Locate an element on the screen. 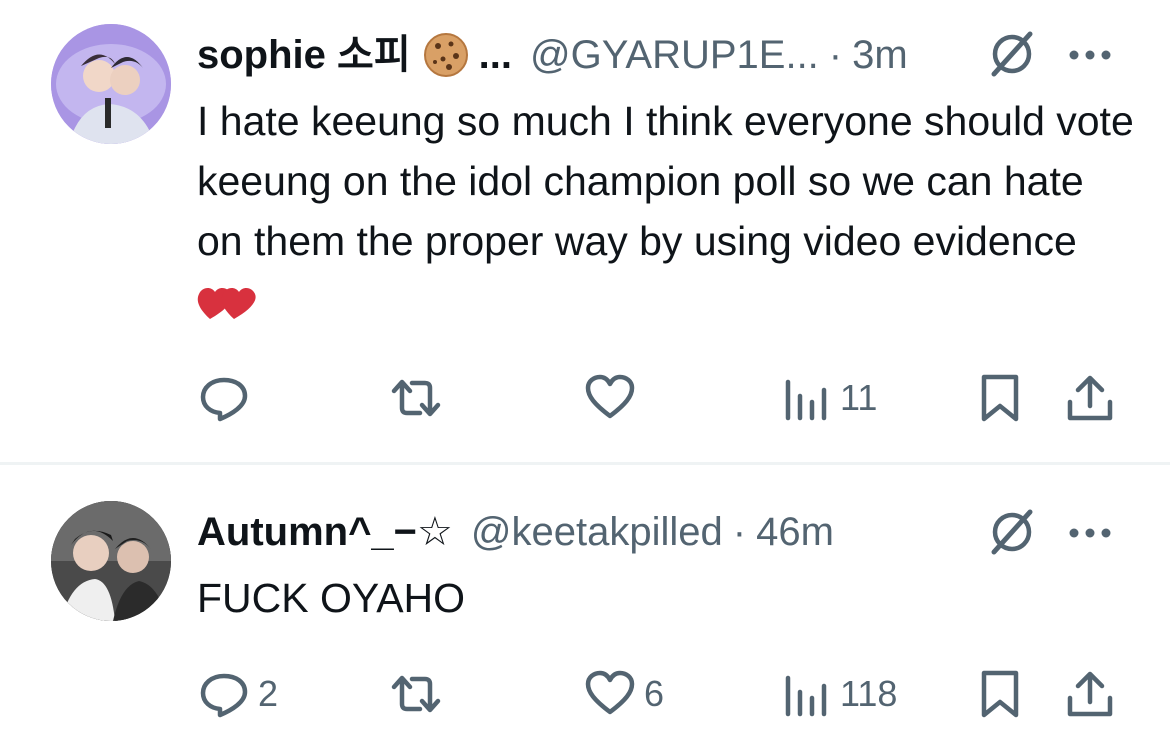  like-button: 6 is located at coordinates (624, 694).